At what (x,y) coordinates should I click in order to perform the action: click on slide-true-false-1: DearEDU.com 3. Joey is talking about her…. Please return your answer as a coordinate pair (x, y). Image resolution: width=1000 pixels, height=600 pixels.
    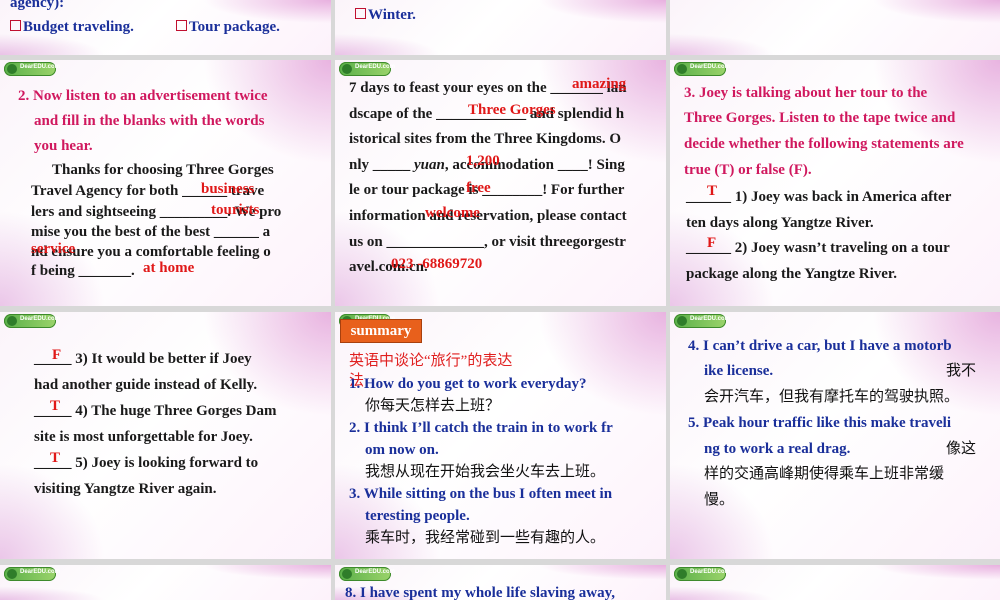
    Looking at the image, I should click on (835, 183).